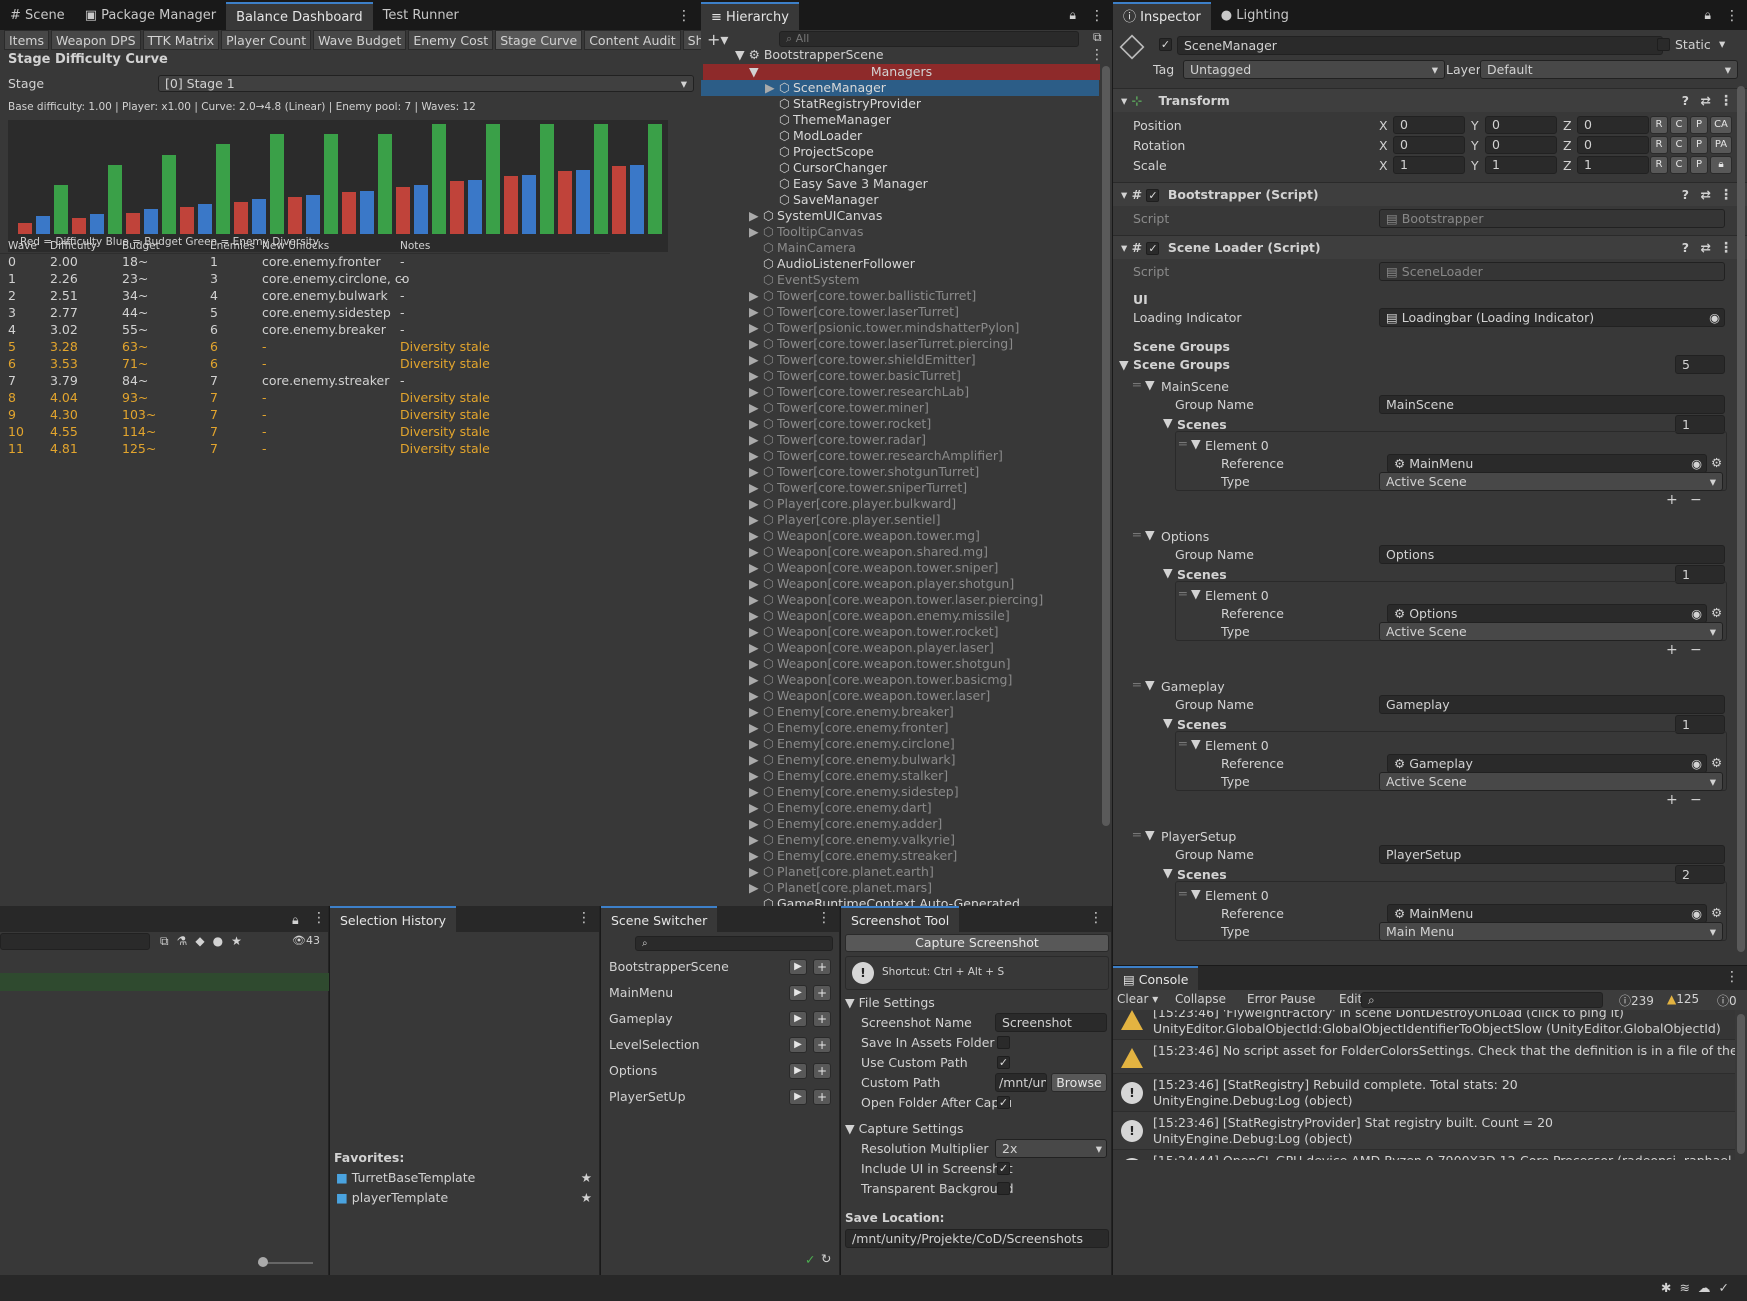 The height and width of the screenshot is (1301, 1747). I want to click on subtab-items: Items, so click(26, 40).